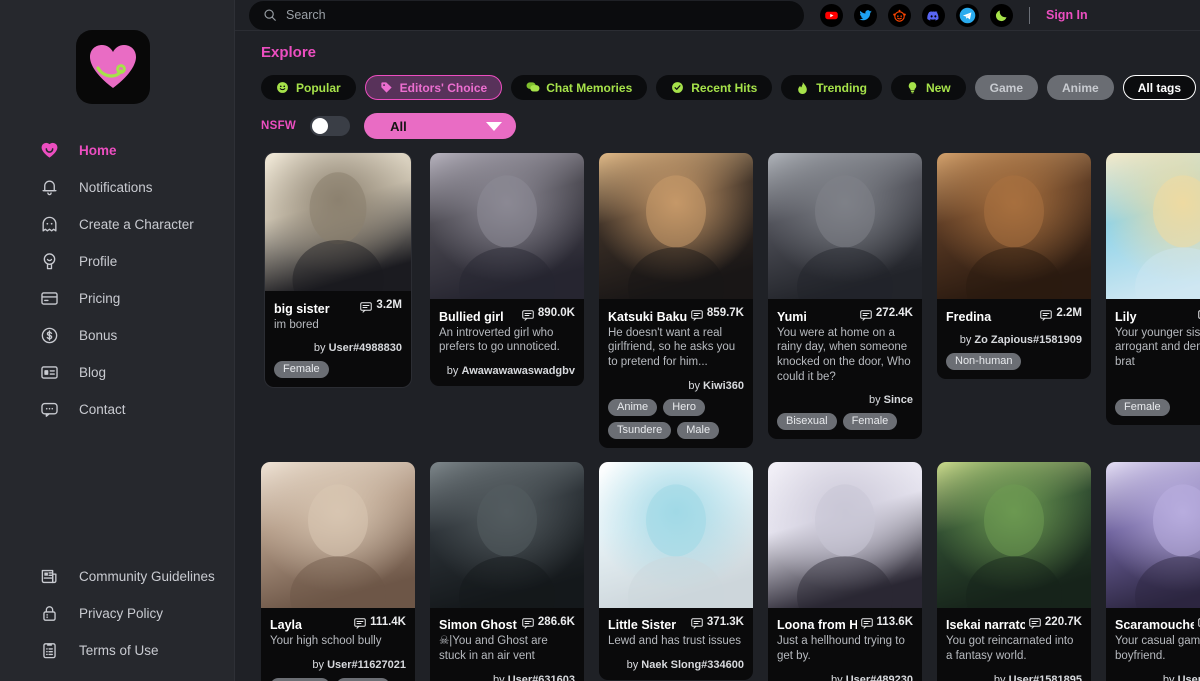  I want to click on nsfw-toggle, so click(330, 126).